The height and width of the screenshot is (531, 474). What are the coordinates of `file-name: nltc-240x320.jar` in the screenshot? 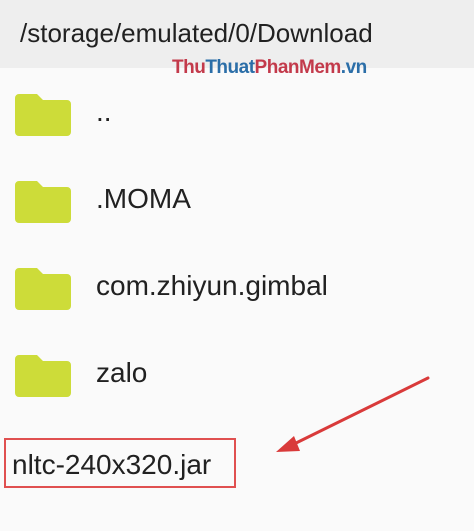 It's located at (112, 464).